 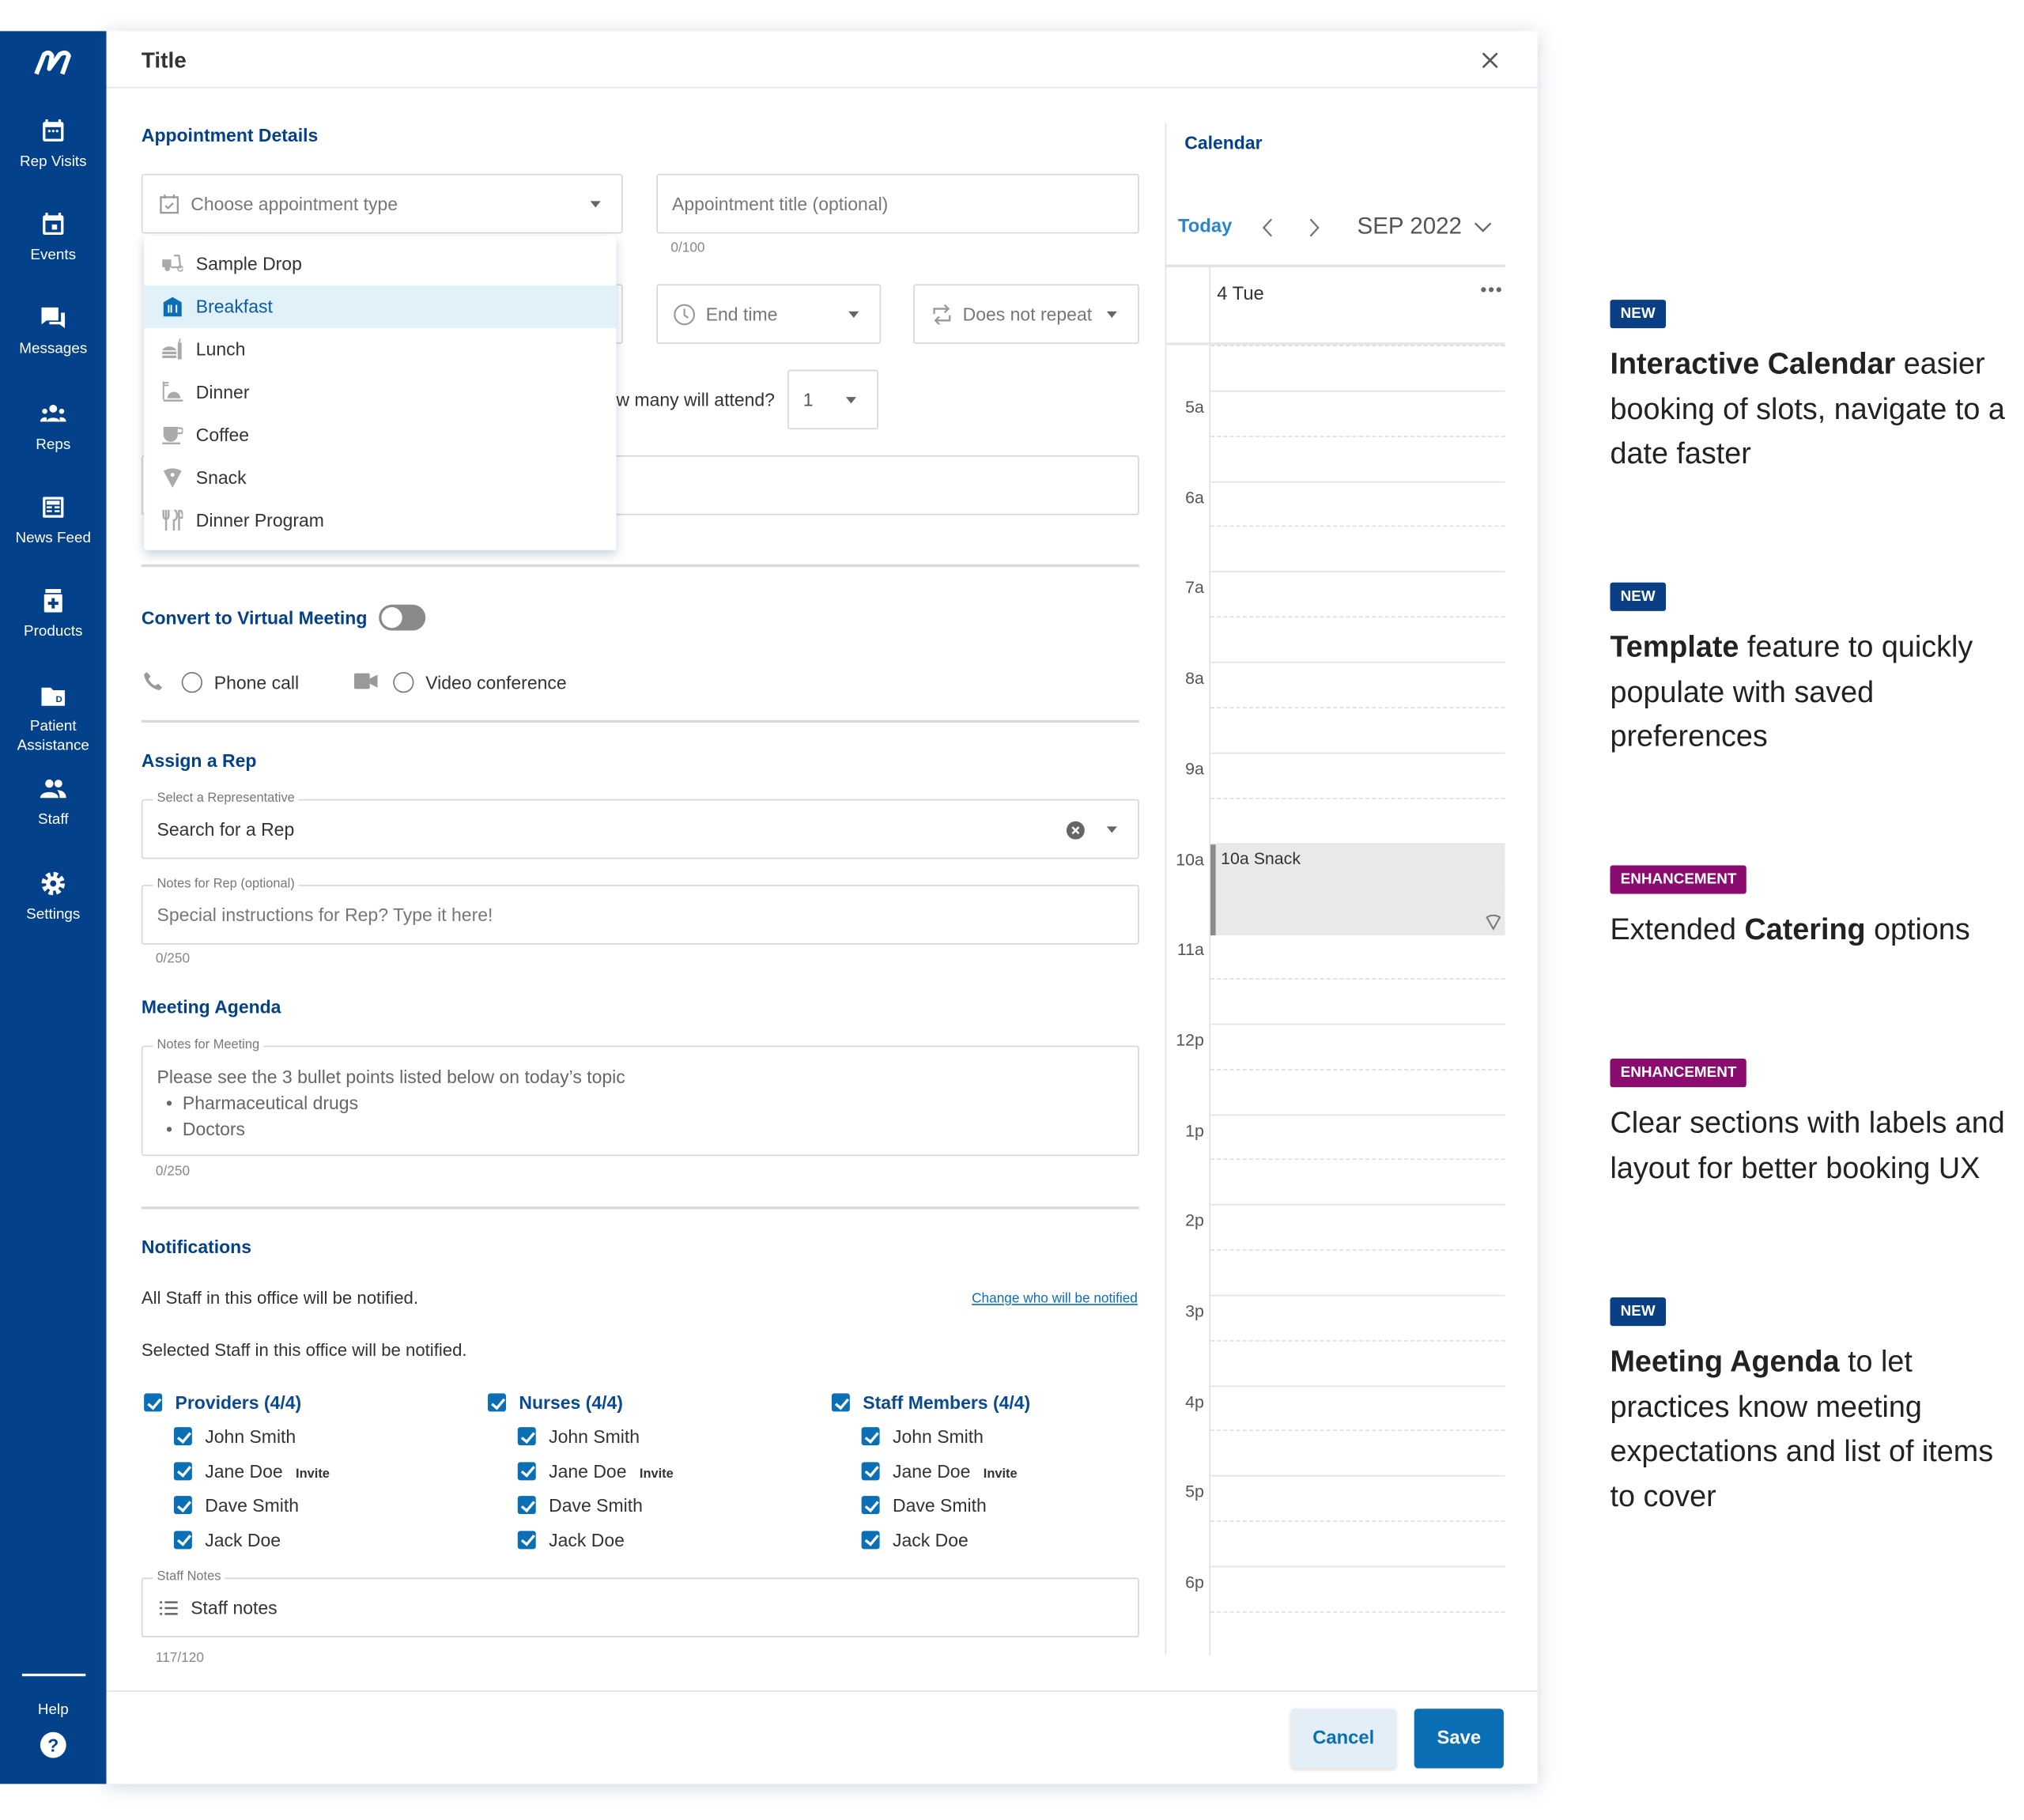 What do you see at coordinates (1314, 228) in the screenshot?
I see `chevron-right-icon` at bounding box center [1314, 228].